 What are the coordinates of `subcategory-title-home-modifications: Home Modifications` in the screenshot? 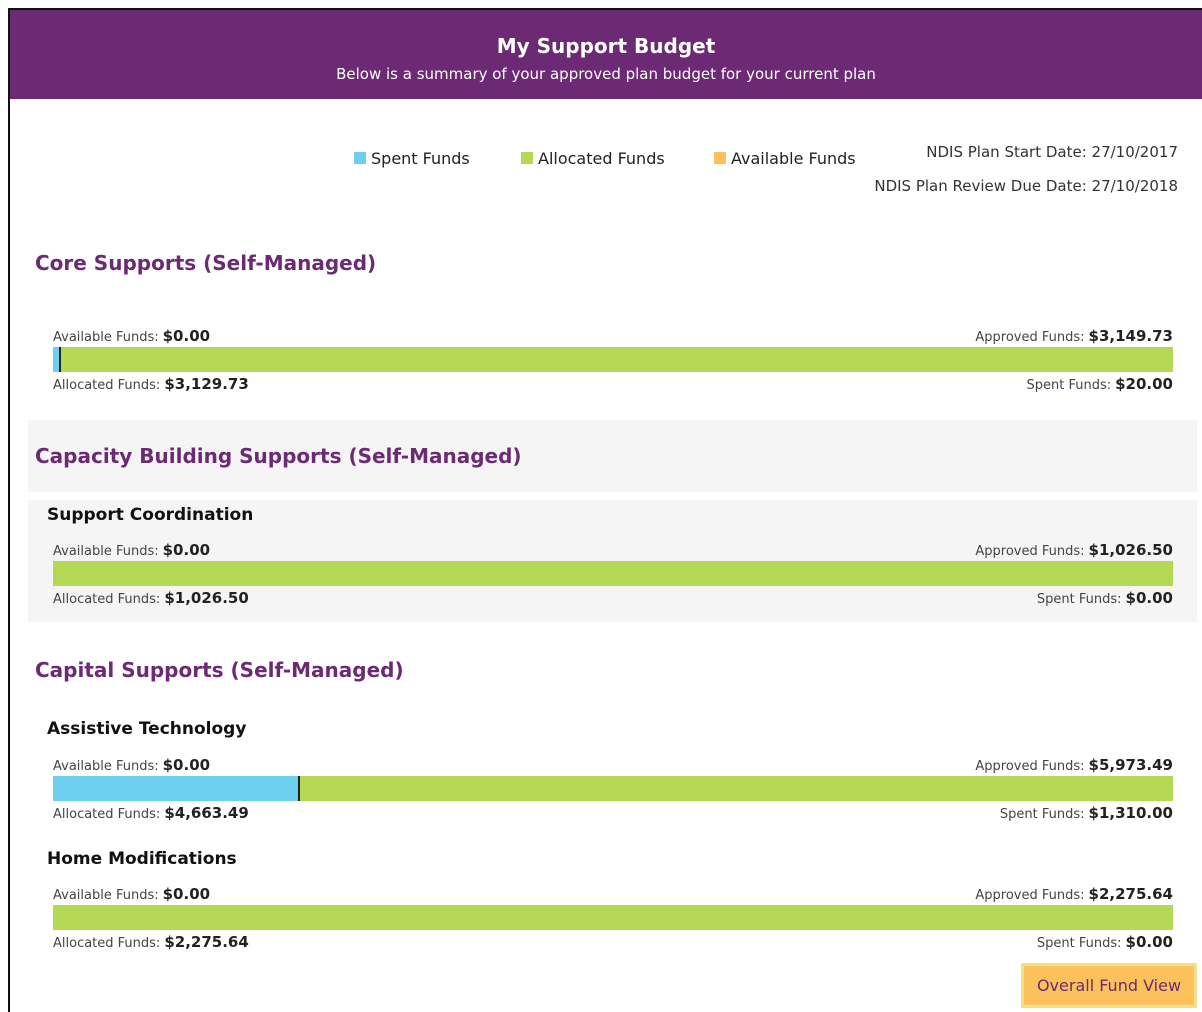 It's located at (142, 859).